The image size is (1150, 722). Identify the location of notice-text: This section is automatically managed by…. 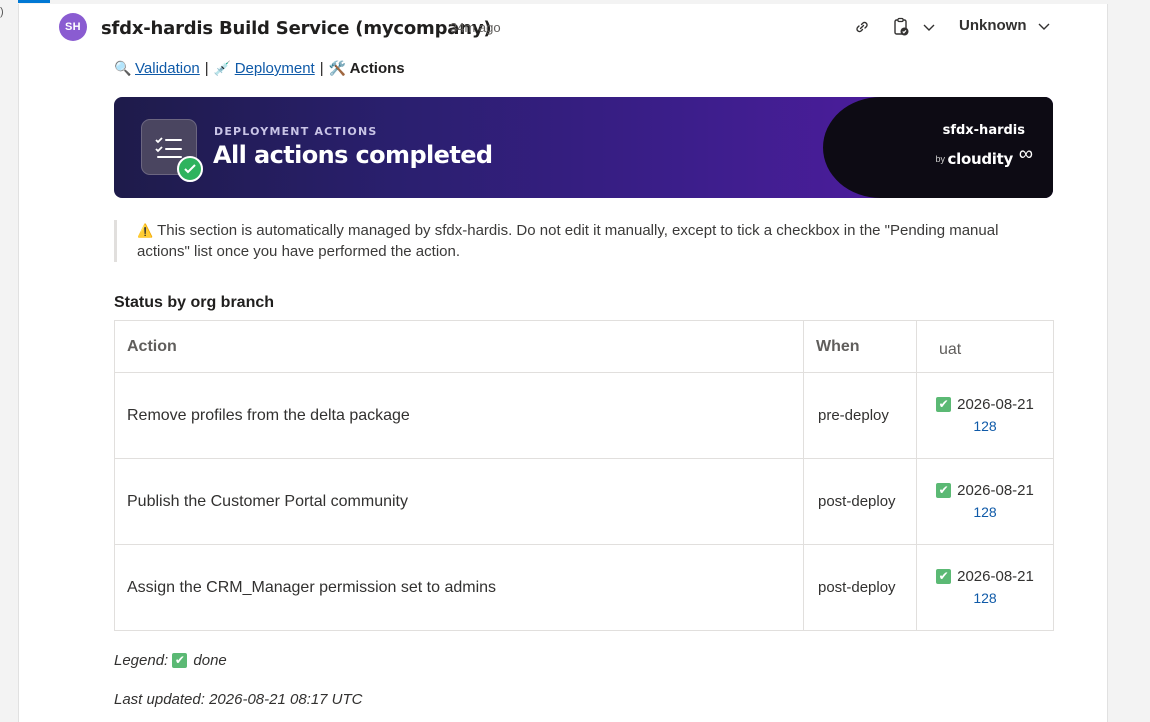
(568, 241).